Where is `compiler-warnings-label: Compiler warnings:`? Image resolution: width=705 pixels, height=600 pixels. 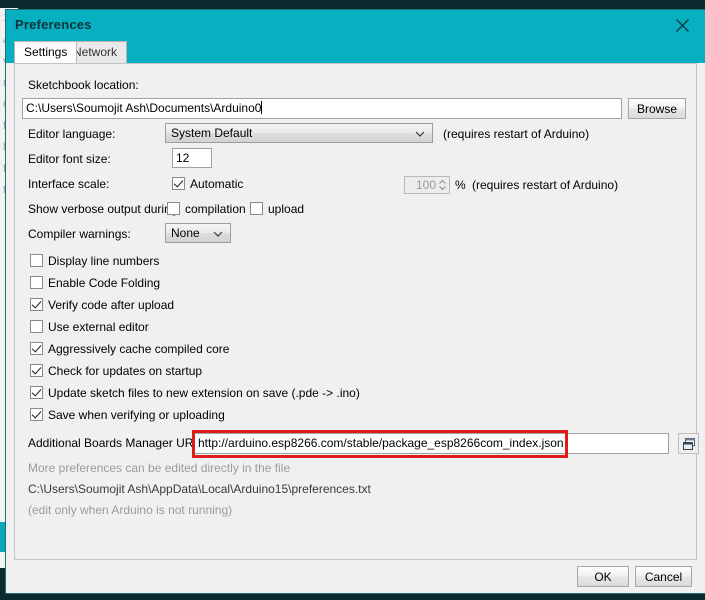 compiler-warnings-label: Compiler warnings: is located at coordinates (79, 234).